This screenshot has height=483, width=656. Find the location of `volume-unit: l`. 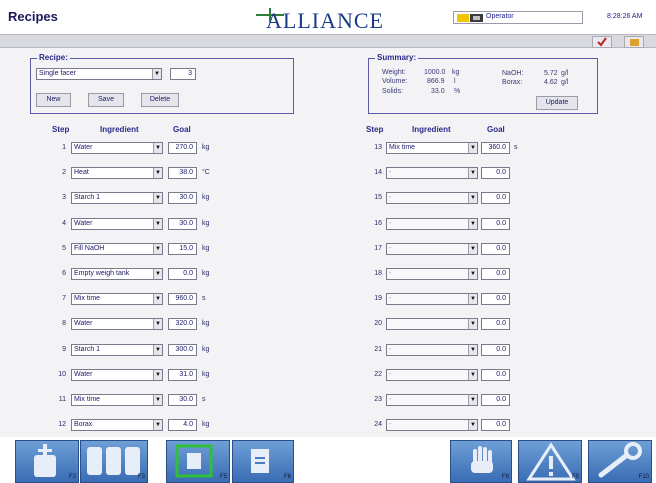

volume-unit: l is located at coordinates (455, 81).